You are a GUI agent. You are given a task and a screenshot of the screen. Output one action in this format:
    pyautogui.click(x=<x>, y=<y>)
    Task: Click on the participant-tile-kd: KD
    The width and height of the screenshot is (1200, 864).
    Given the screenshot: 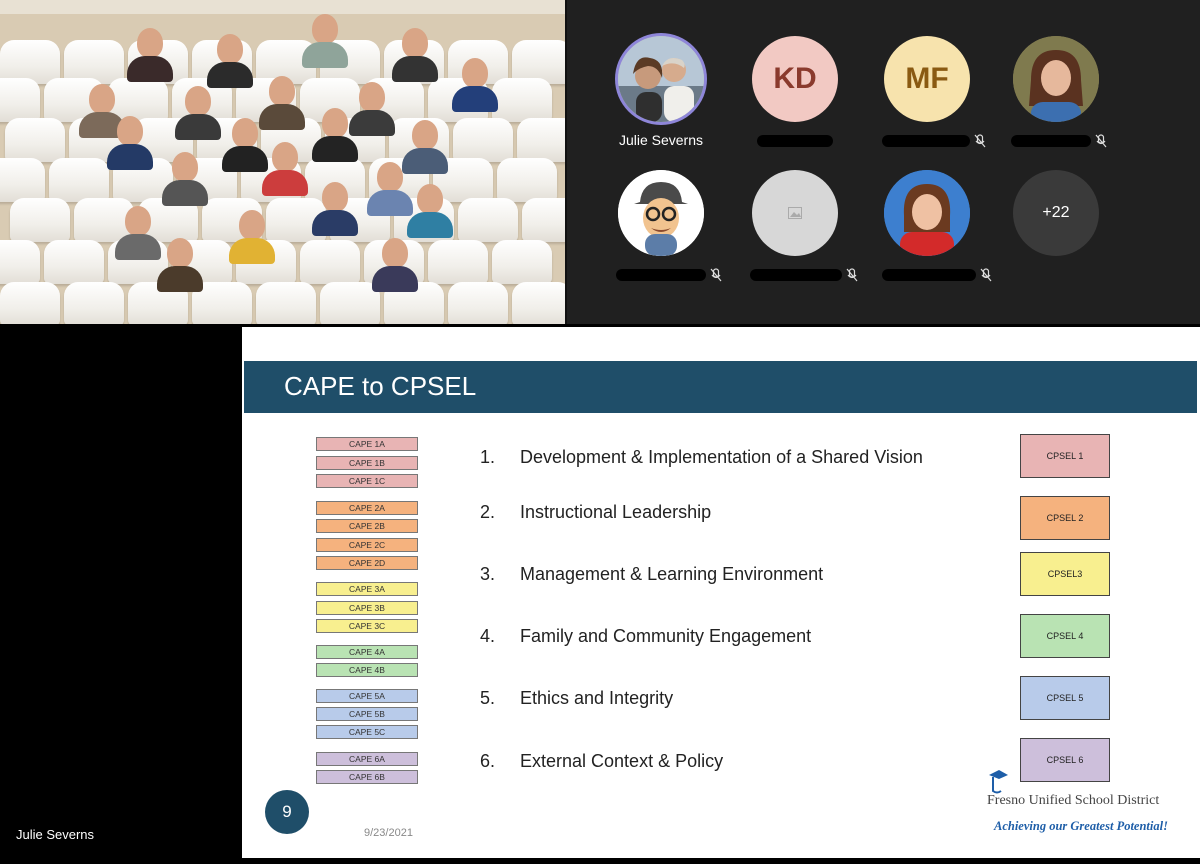 What is the action you would take?
    pyautogui.click(x=795, y=92)
    